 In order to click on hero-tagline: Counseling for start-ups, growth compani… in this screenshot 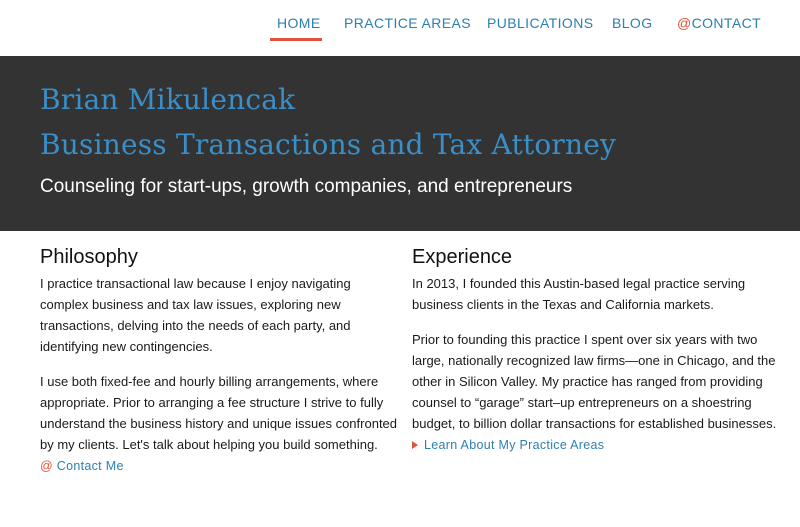, I will do `click(306, 186)`.